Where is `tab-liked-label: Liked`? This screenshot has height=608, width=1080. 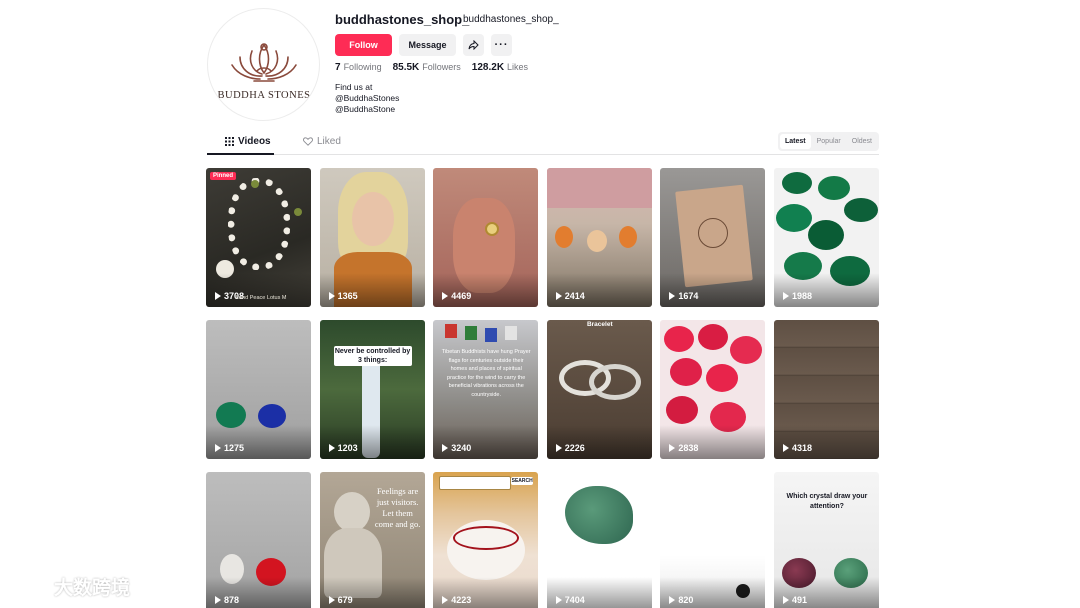 tab-liked-label: Liked is located at coordinates (329, 141).